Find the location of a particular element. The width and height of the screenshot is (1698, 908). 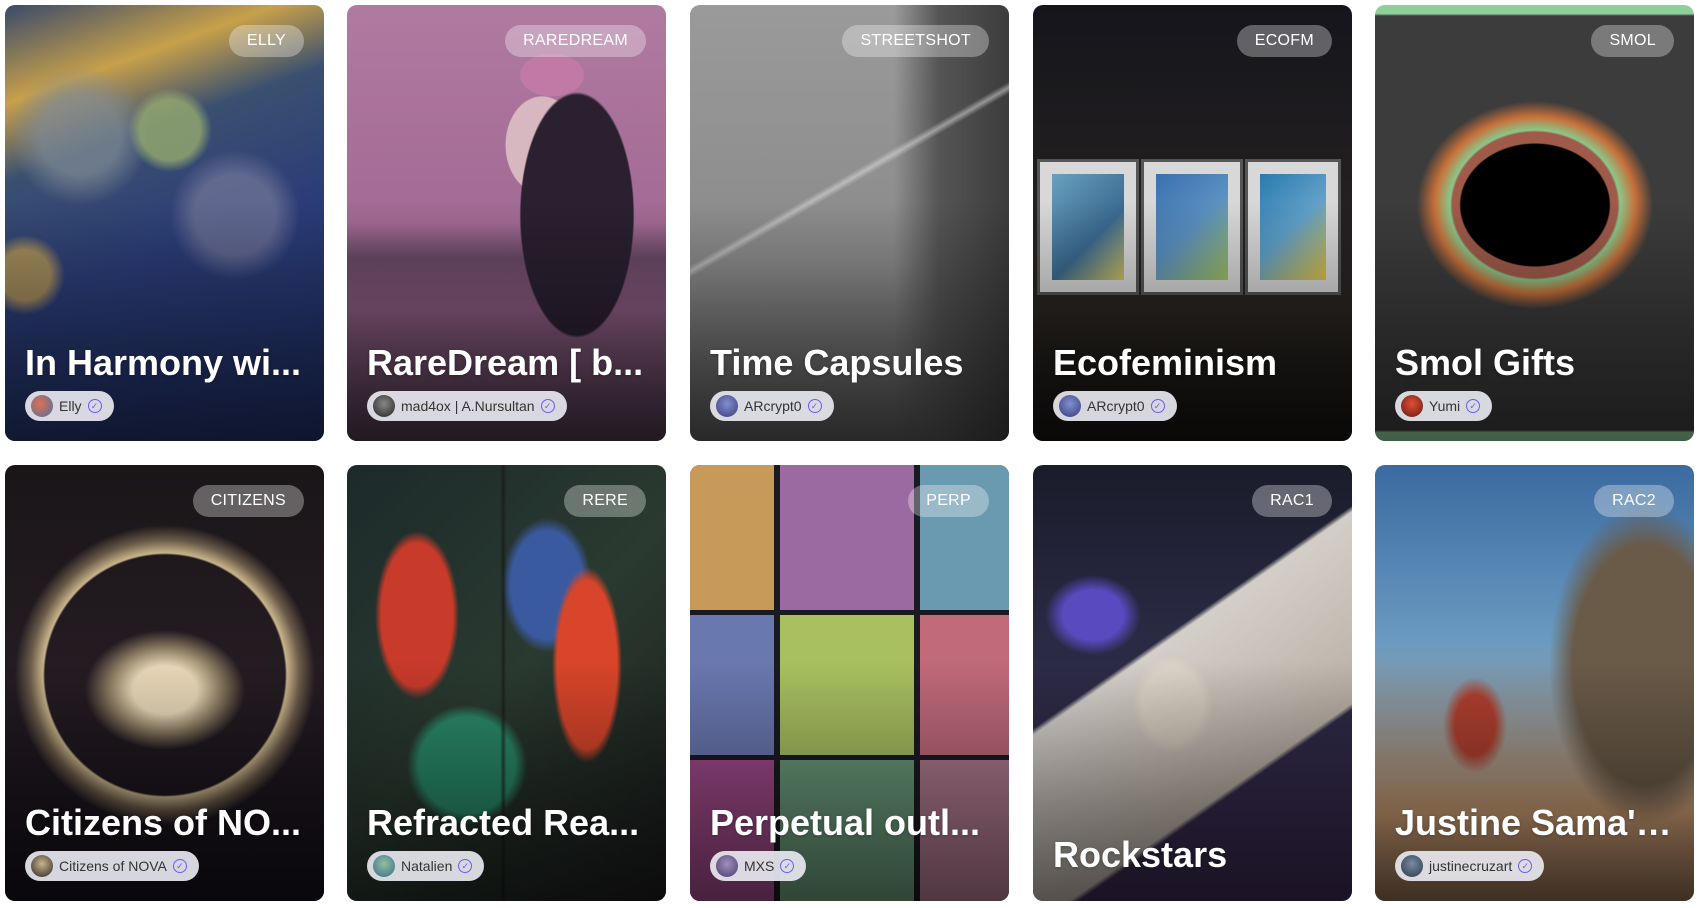

collection-card-rere: RERE Refracted Rea... Natalien ✓ is located at coordinates (506, 683).